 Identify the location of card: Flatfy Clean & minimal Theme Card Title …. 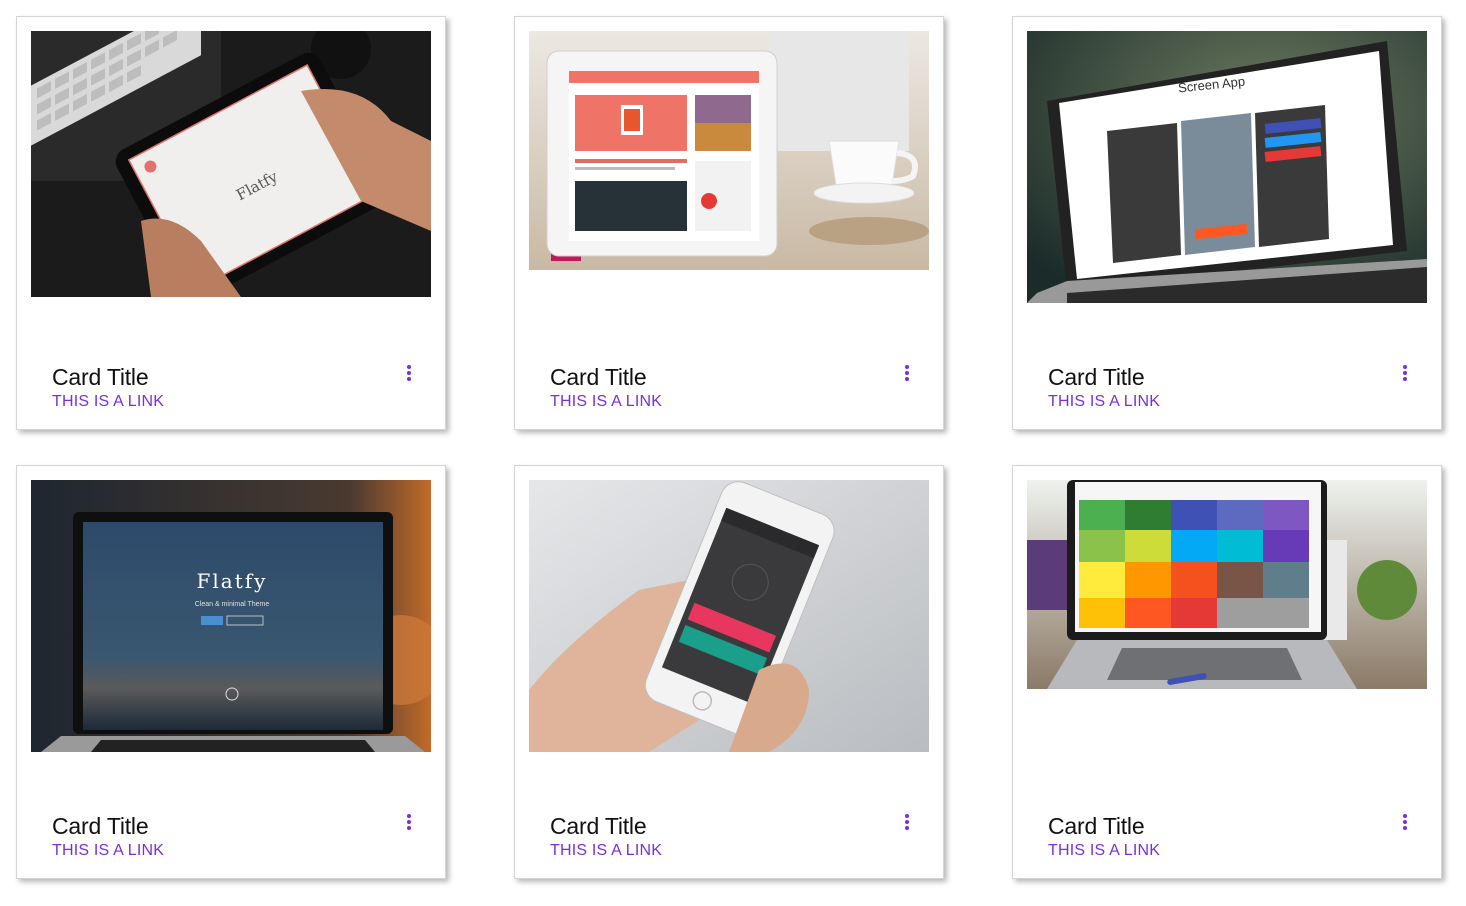
(231, 672).